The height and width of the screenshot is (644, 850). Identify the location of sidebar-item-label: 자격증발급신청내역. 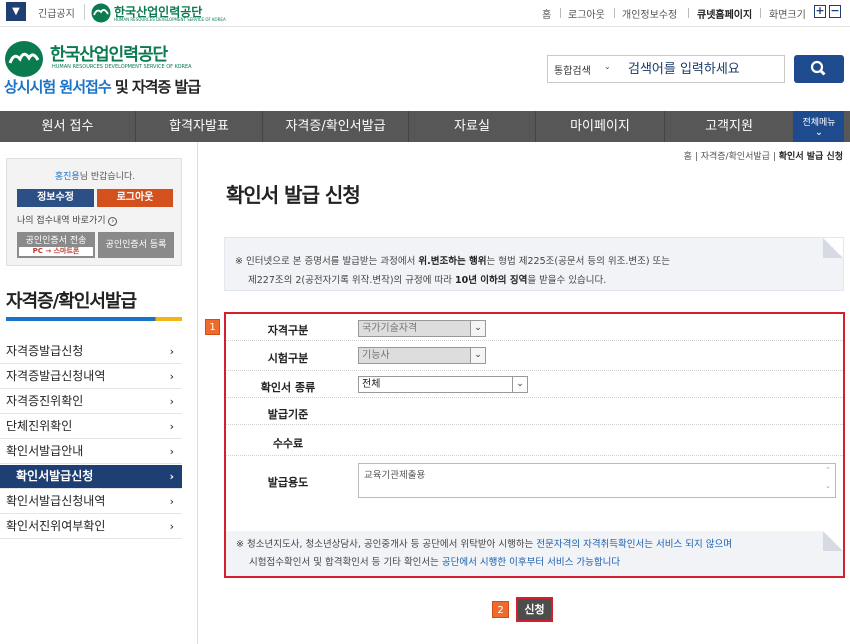
(56, 376).